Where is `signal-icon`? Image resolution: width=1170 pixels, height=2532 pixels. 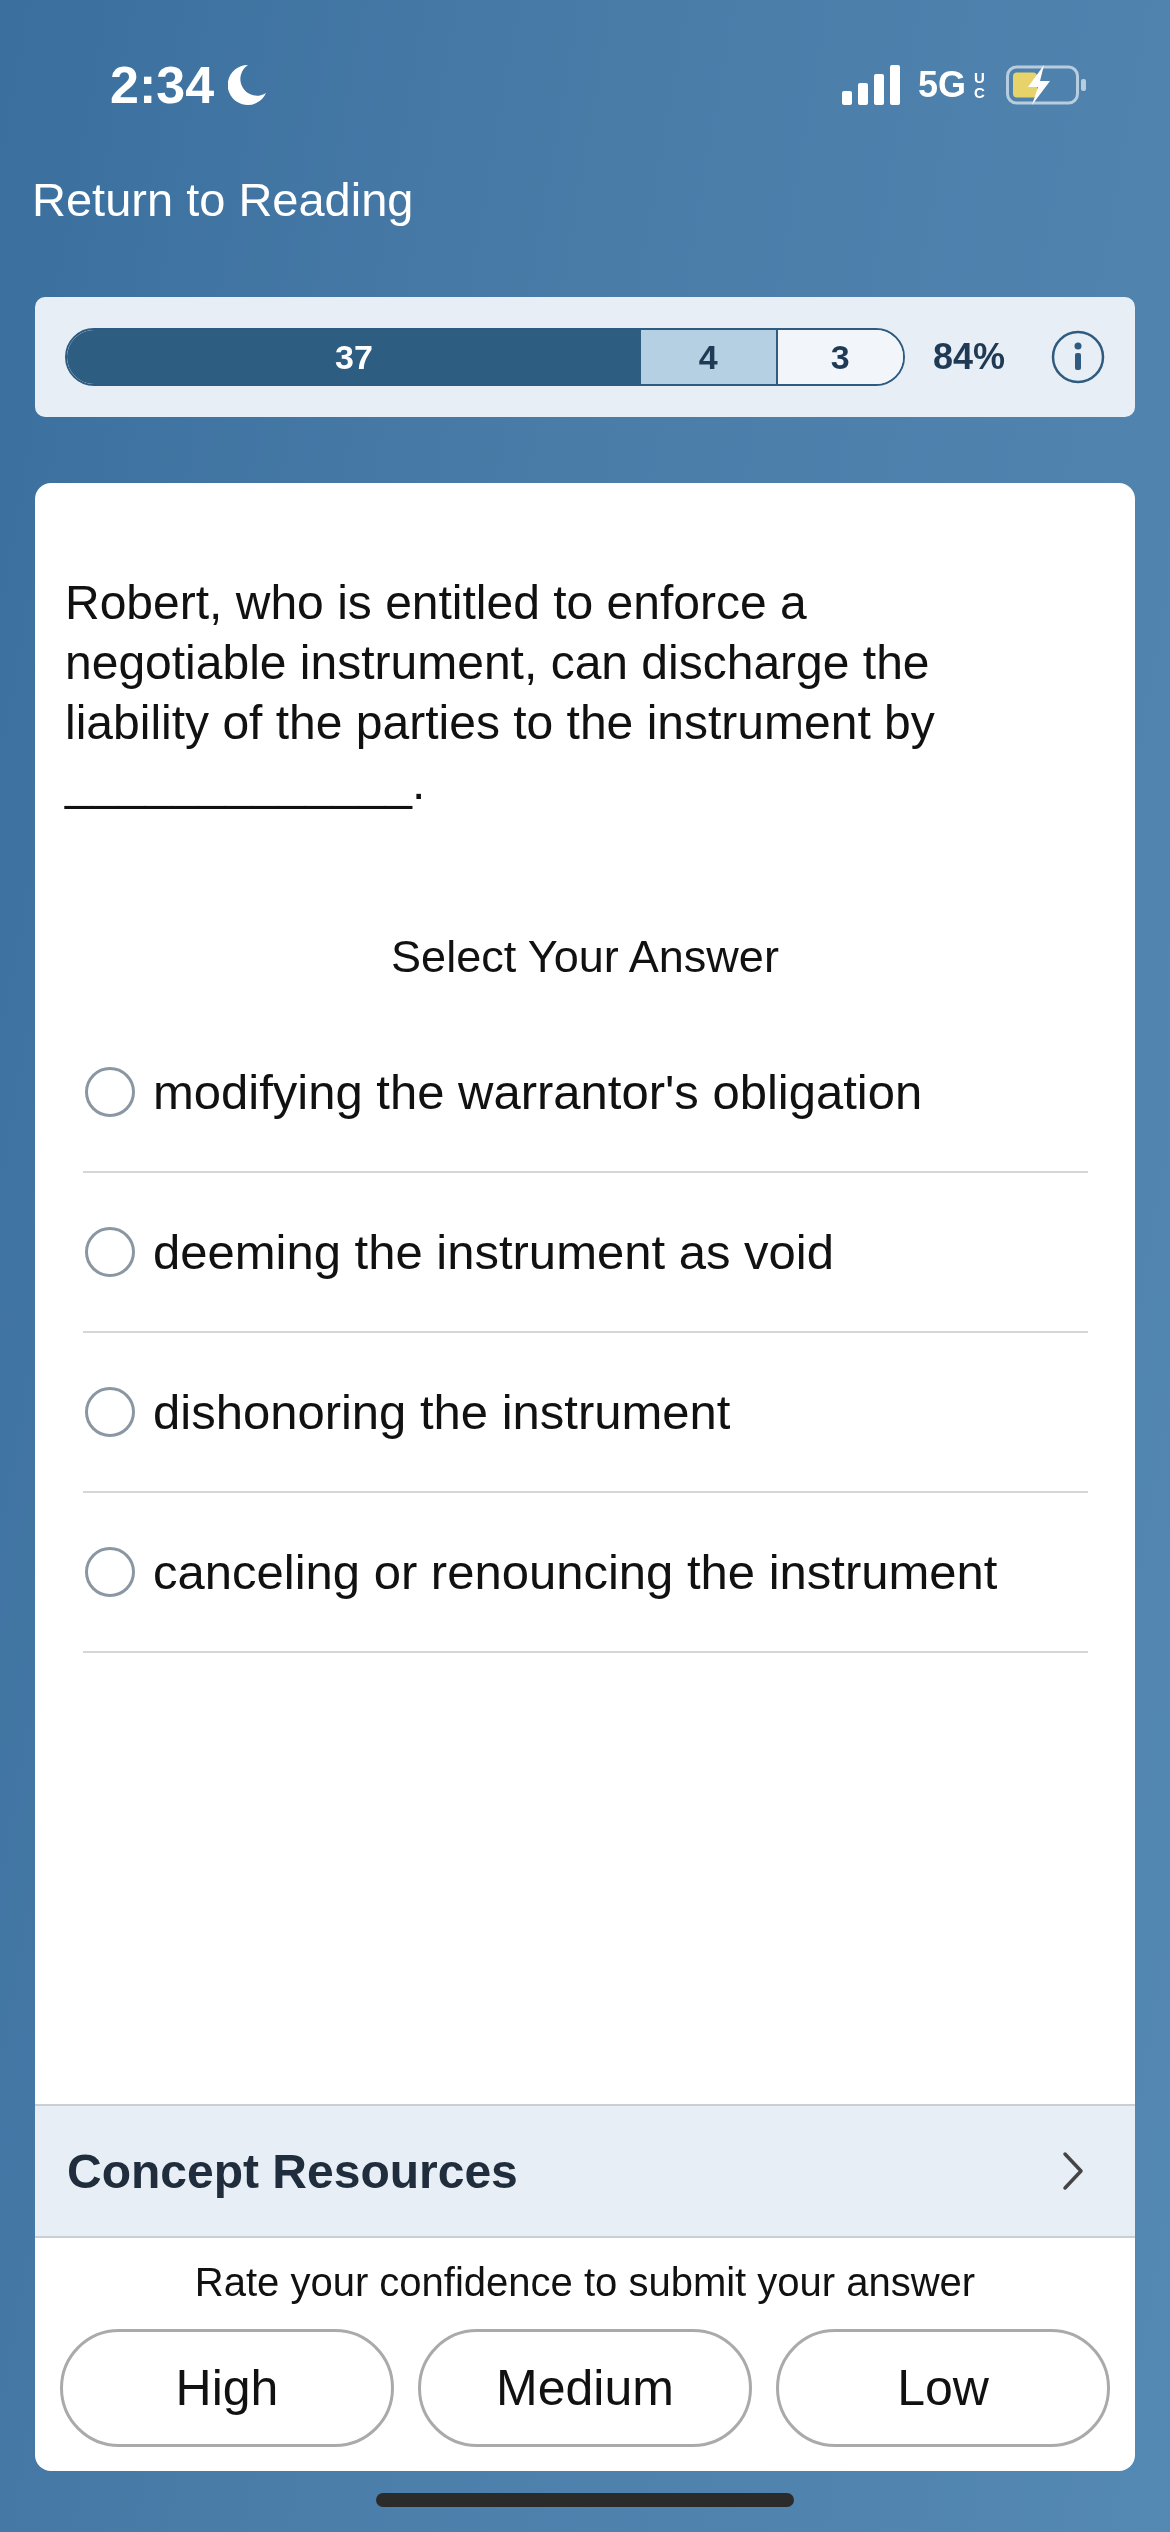 signal-icon is located at coordinates (871, 85).